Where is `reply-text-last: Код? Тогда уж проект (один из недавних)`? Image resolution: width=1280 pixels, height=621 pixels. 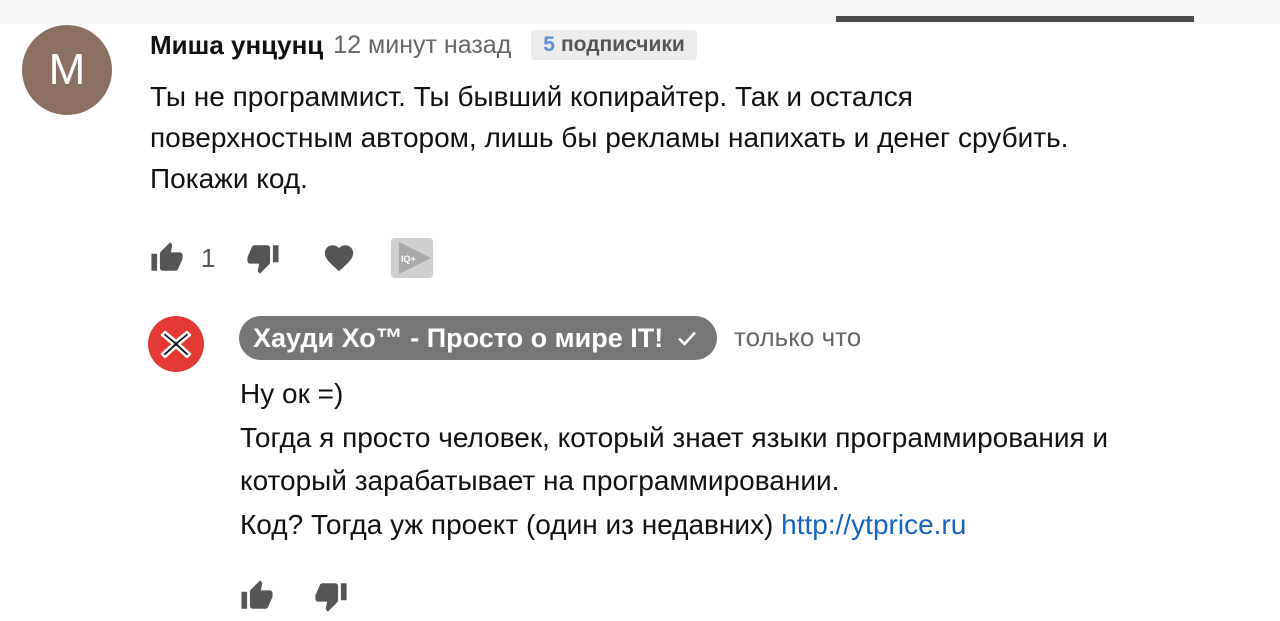
reply-text-last: Код? Тогда уж проект (один из недавних) is located at coordinates (511, 524).